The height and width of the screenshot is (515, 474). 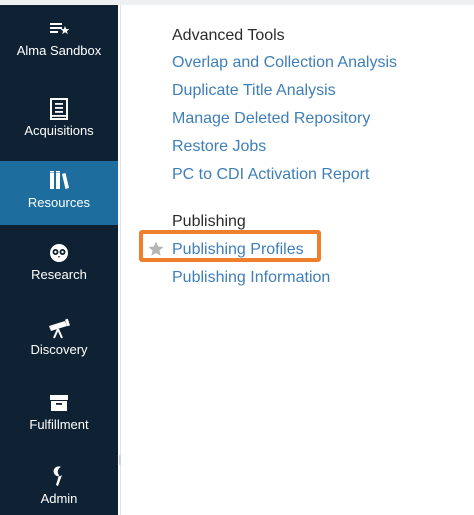 What do you see at coordinates (59, 50) in the screenshot?
I see `sidebar-item-label: Alma Sandbox` at bounding box center [59, 50].